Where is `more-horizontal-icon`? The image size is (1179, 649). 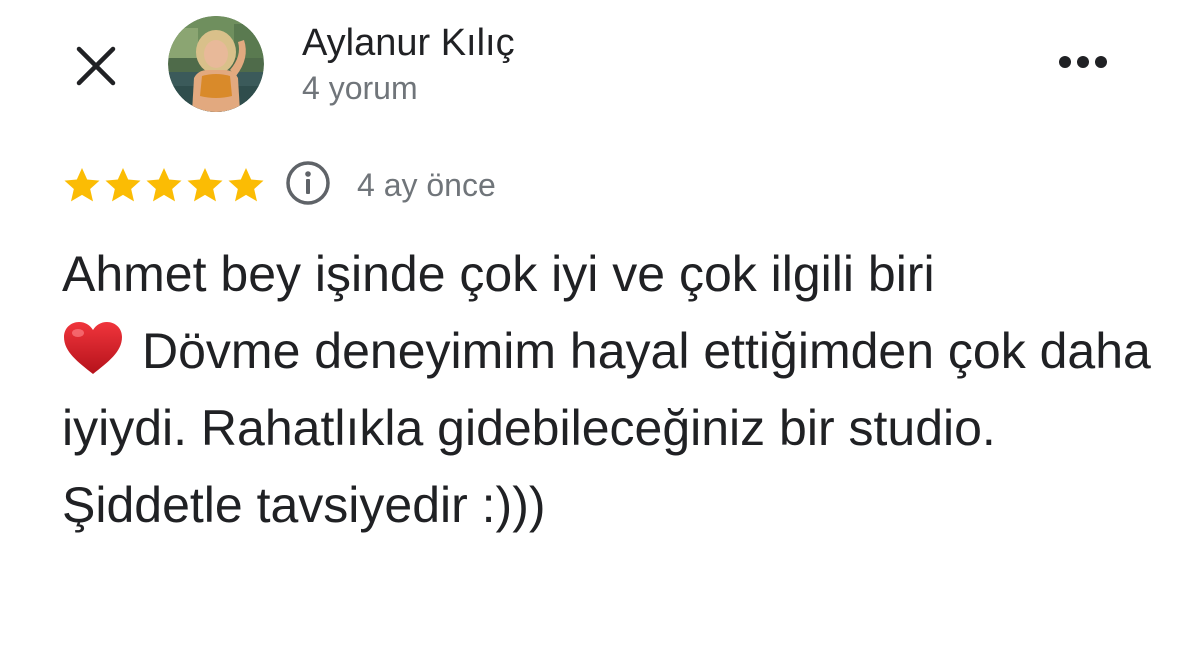 more-horizontal-icon is located at coordinates (1083, 64).